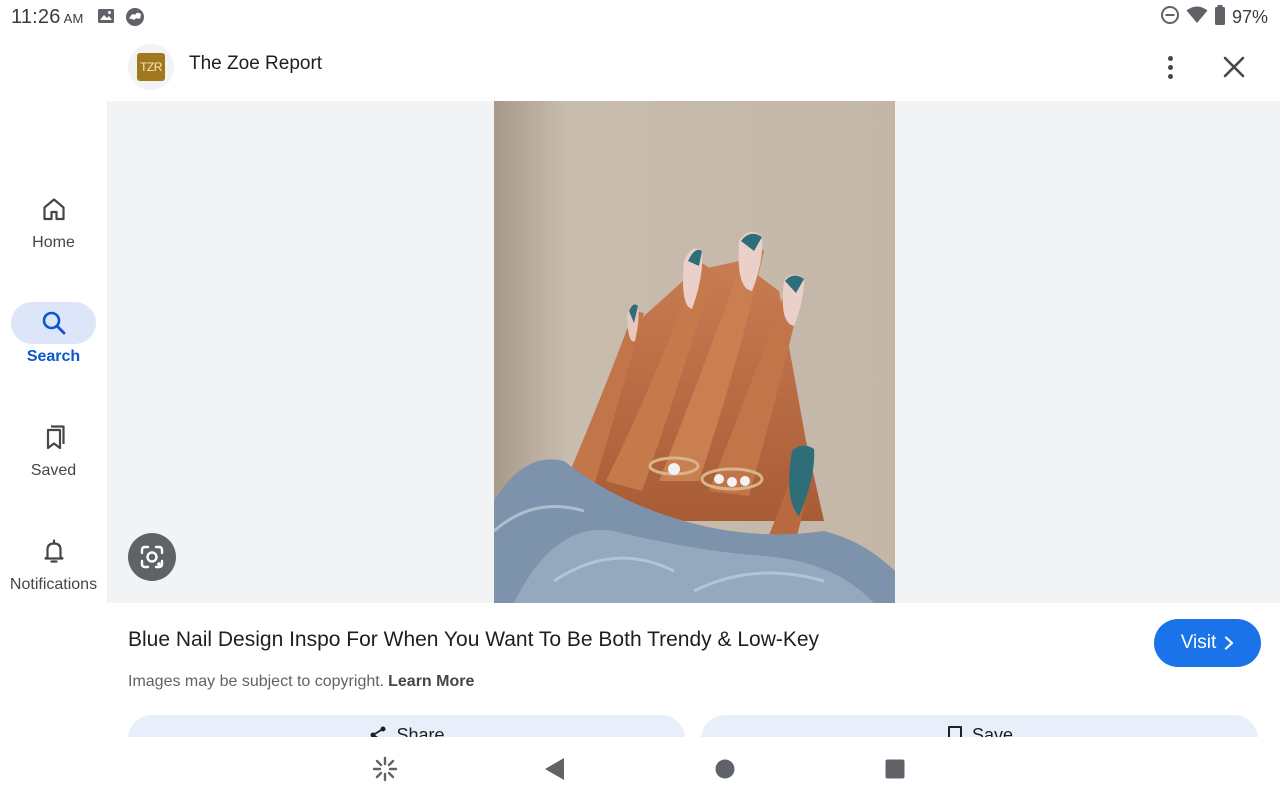 The width and height of the screenshot is (1280, 800). I want to click on status-bar: 11:26 AM 97%, so click(640, 17).